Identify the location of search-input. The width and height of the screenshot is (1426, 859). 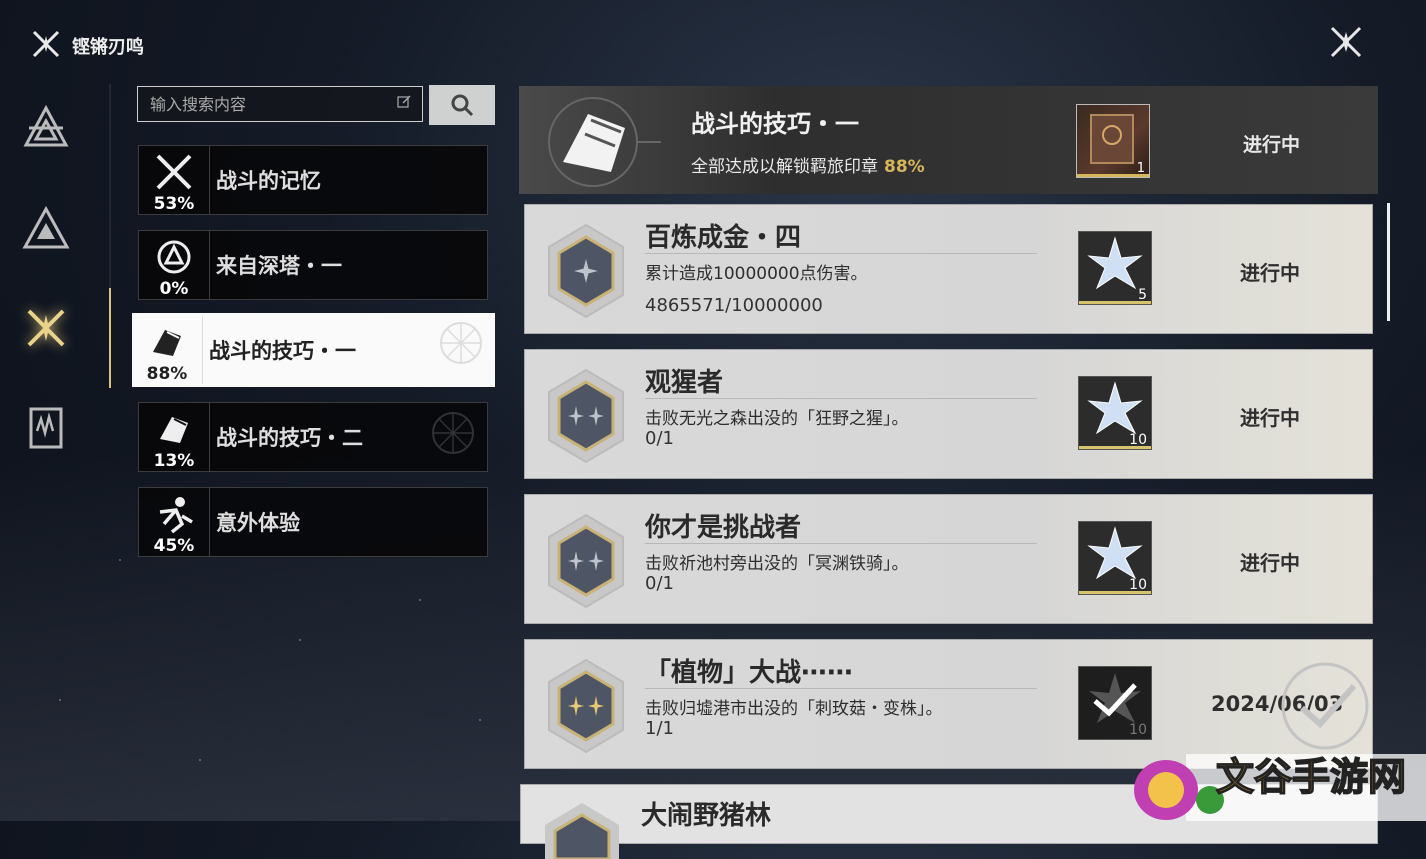
(272, 104).